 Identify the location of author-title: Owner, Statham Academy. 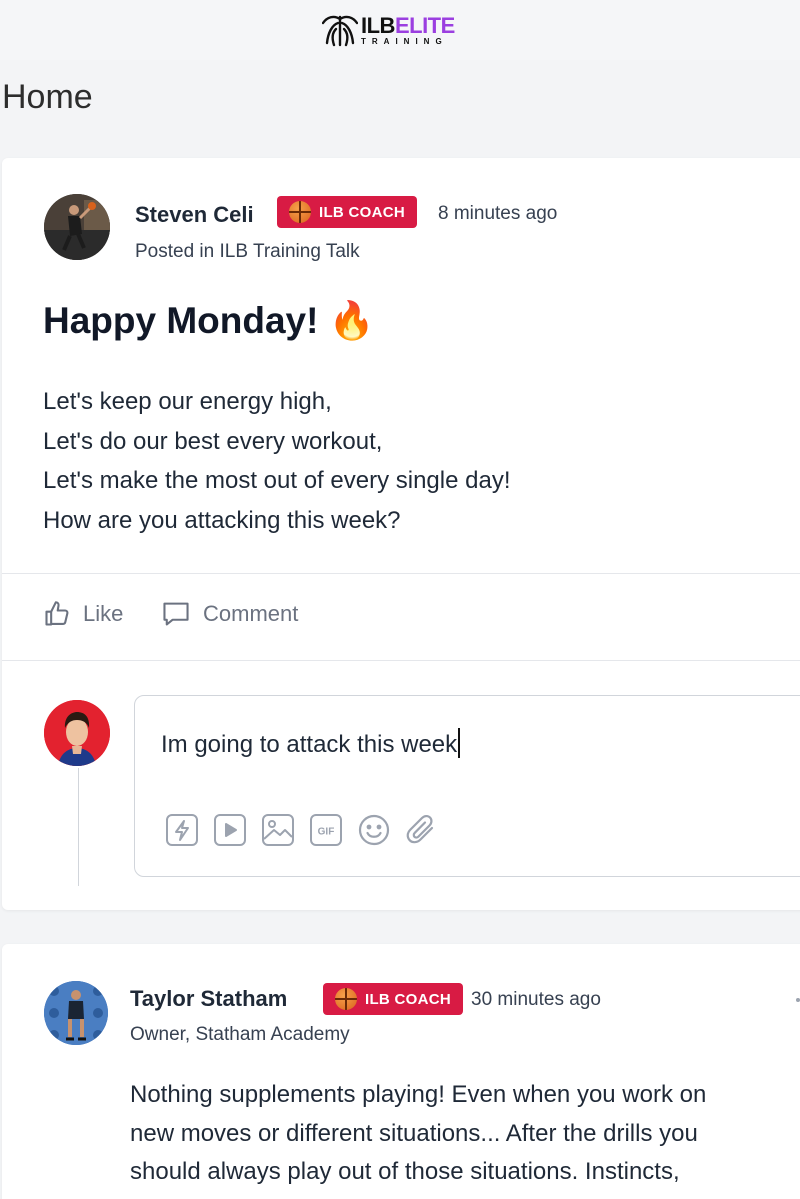
(240, 1034).